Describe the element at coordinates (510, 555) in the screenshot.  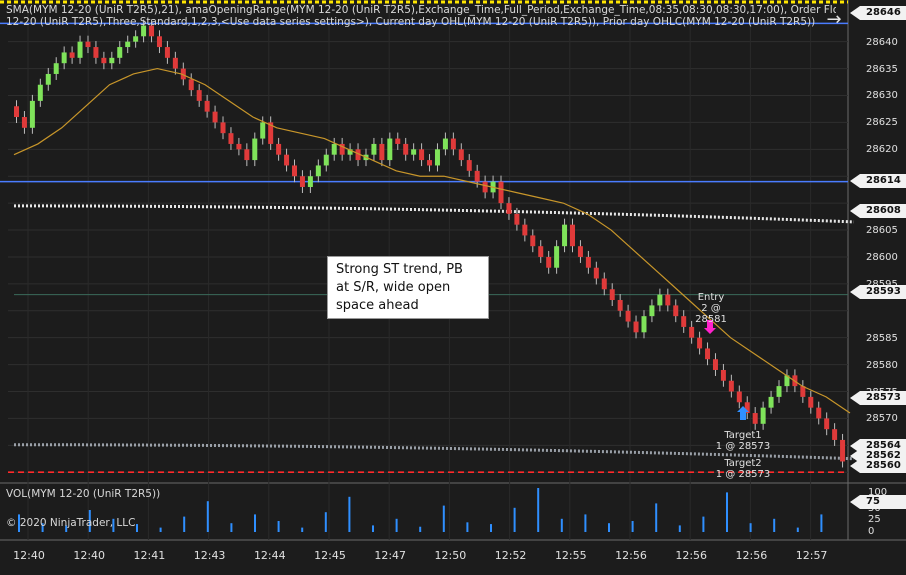
I see `time-tick-label: 12:52` at that location.